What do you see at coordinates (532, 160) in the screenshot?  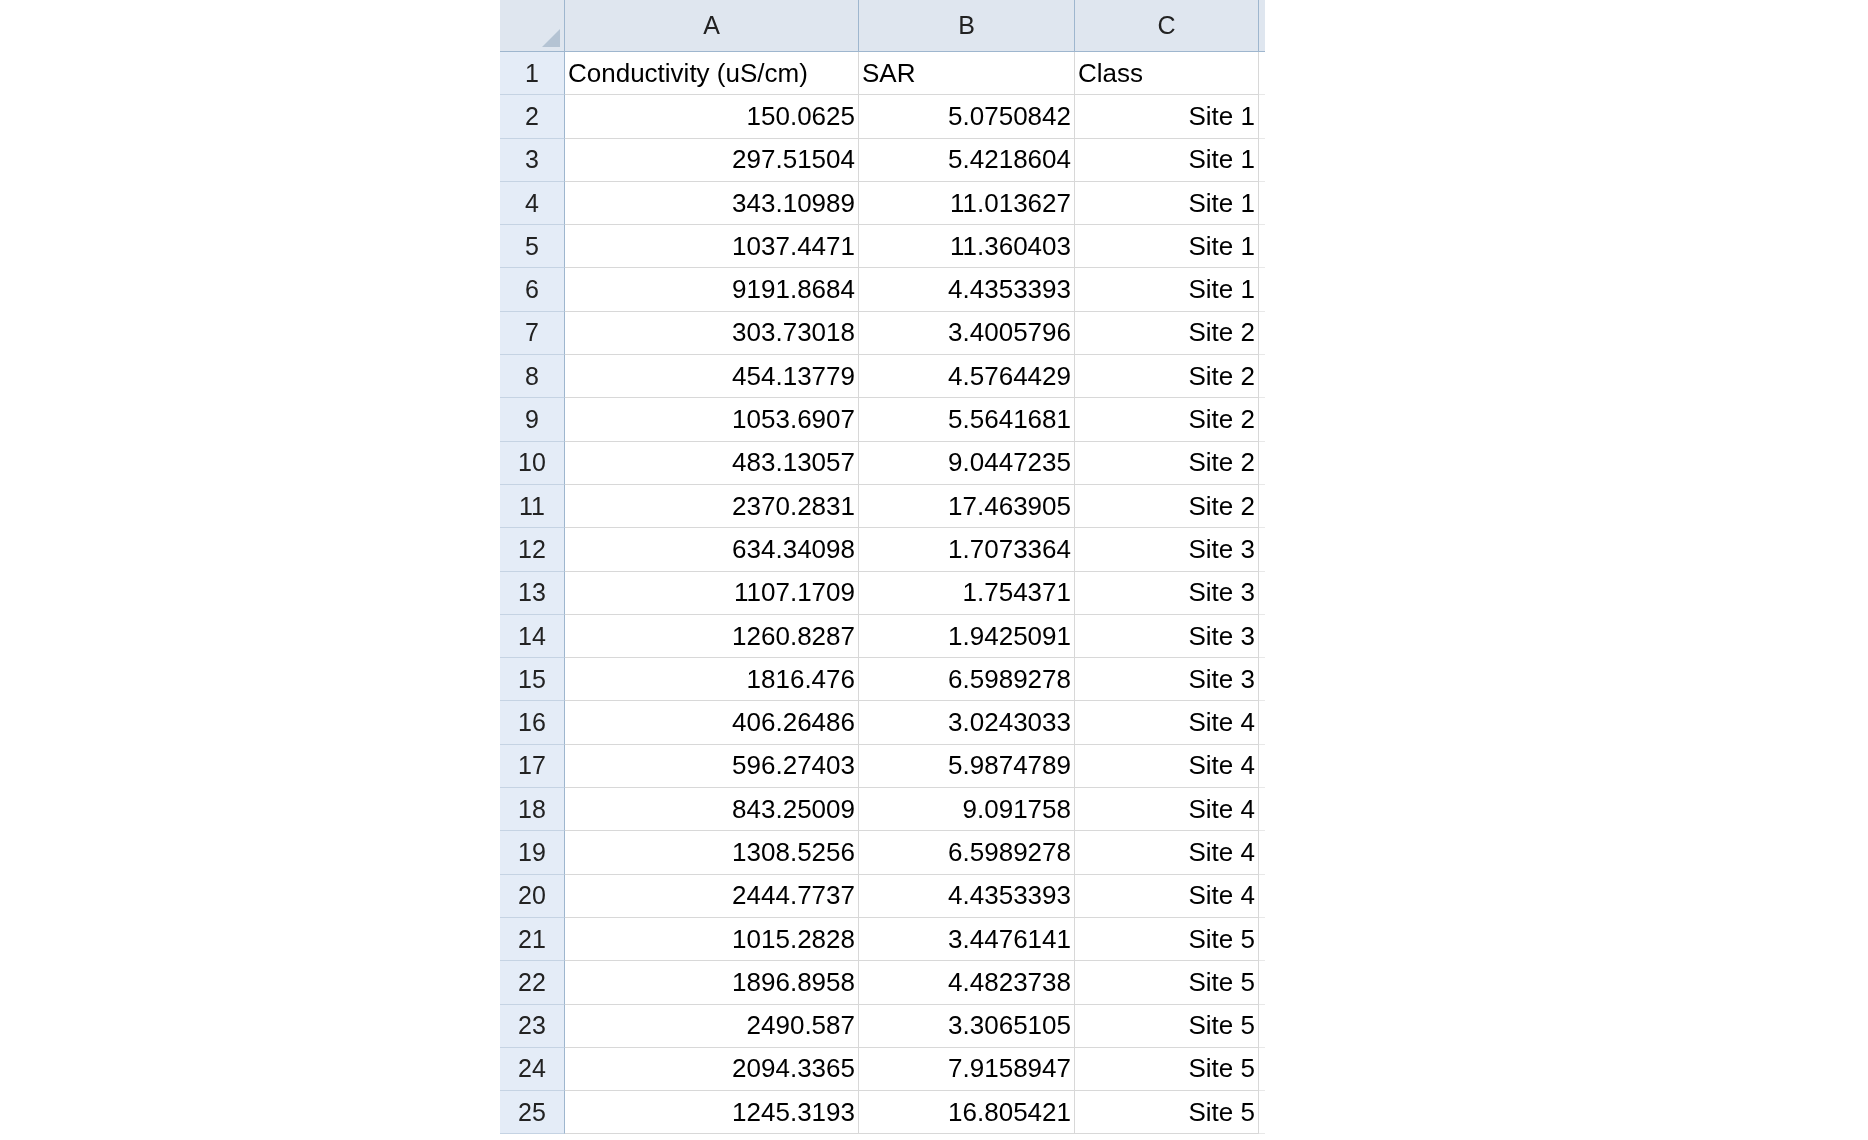 I see `row-header: 3` at bounding box center [532, 160].